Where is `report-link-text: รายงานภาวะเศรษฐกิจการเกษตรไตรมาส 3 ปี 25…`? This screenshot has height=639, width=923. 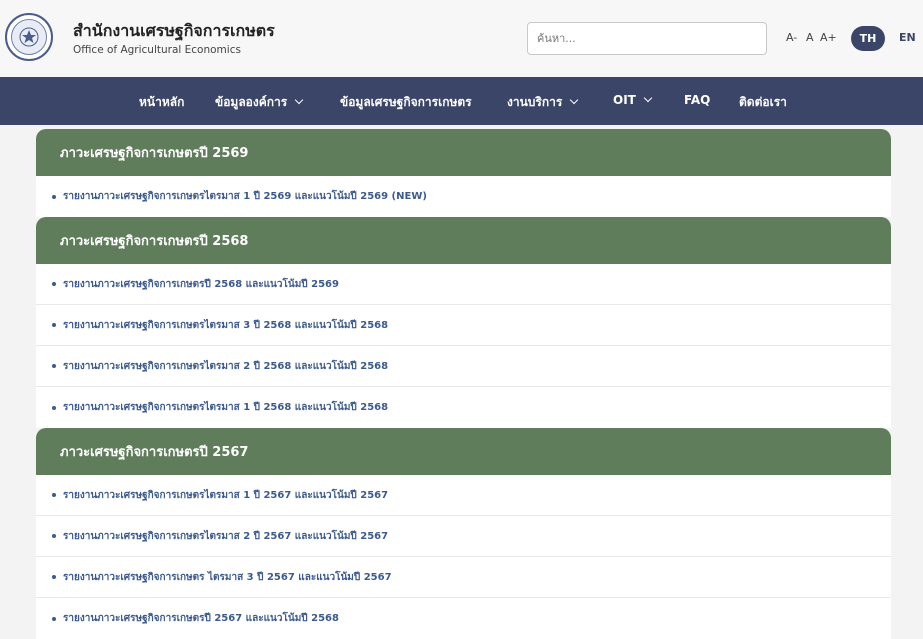 report-link-text: รายงานภาวะเศรษฐกิจการเกษตรไตรมาส 3 ปี 25… is located at coordinates (226, 325).